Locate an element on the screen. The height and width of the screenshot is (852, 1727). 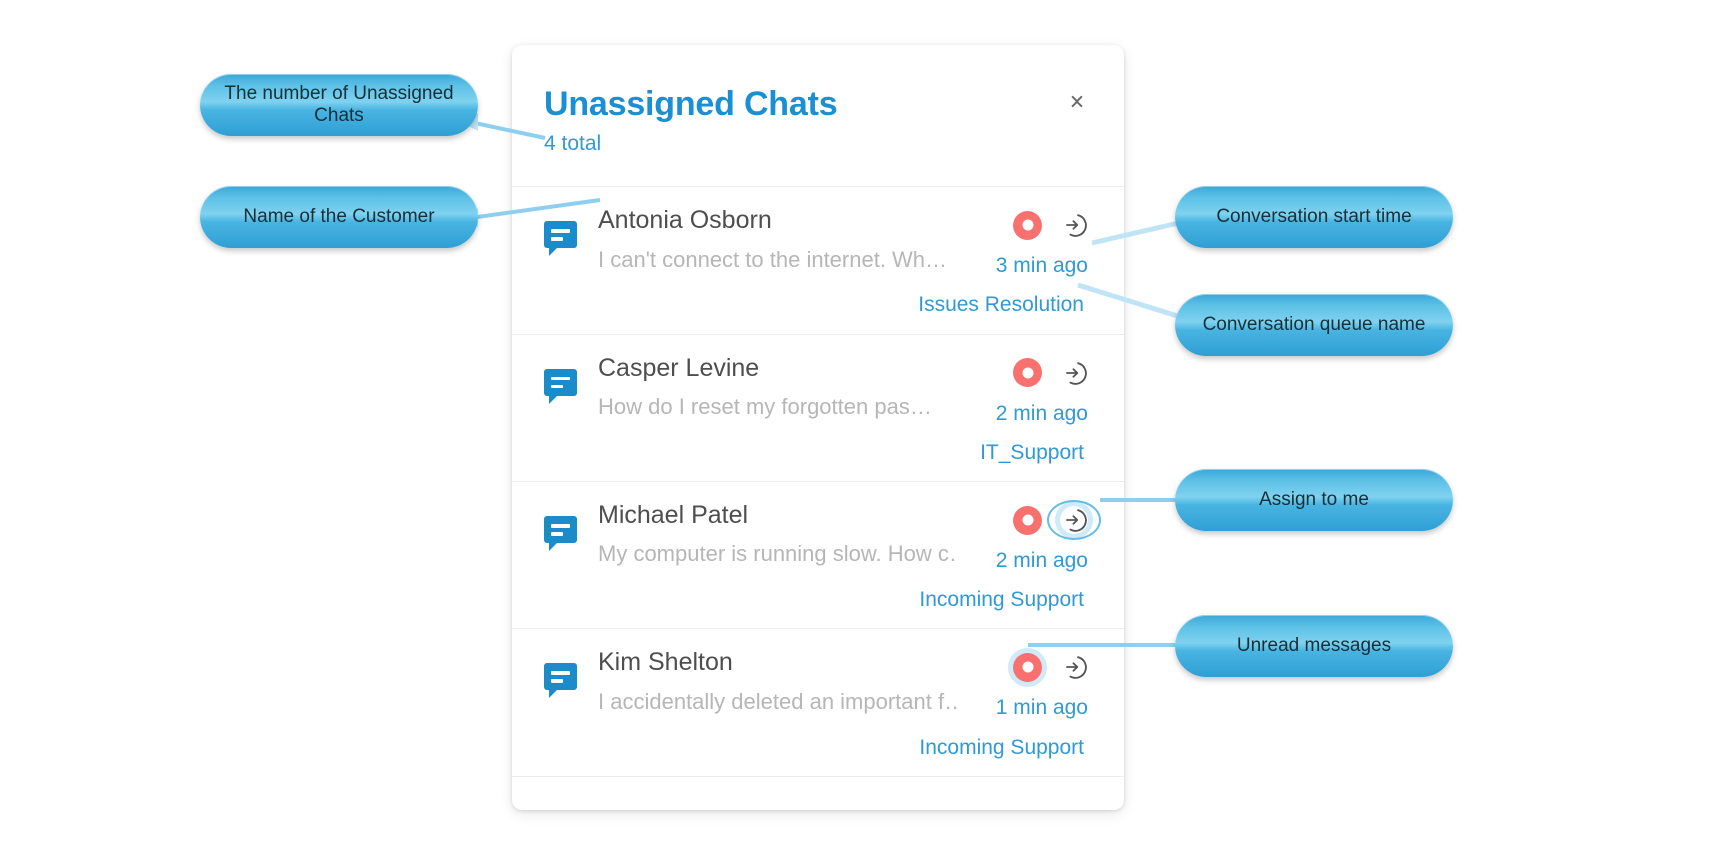
callout-unassigned-count: The number of Unassigned Chats is located at coordinates (339, 105).